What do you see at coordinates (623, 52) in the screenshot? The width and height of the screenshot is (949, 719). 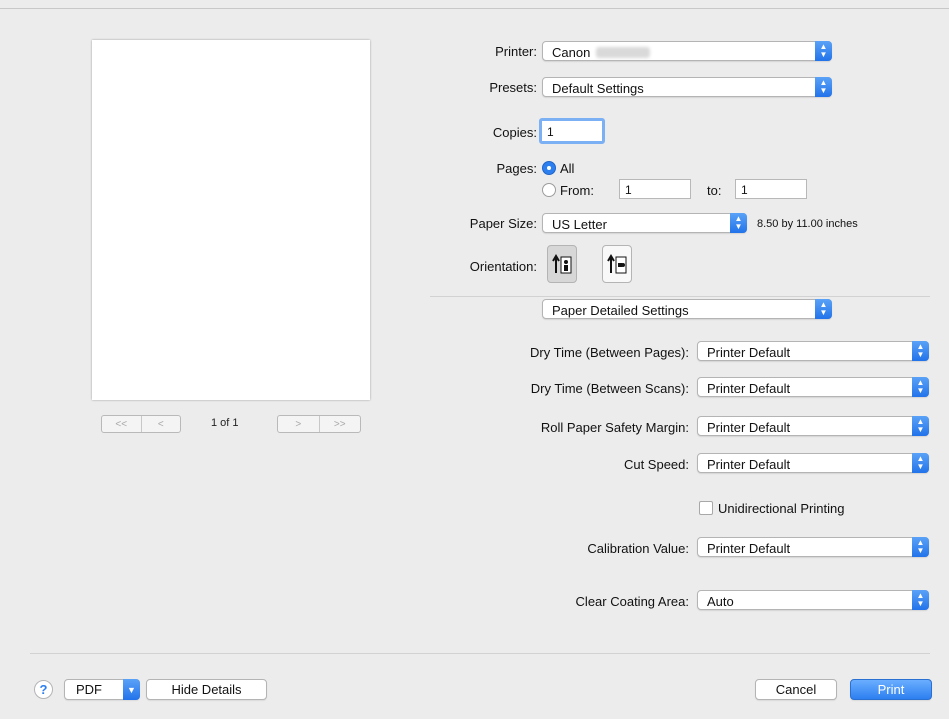 I see `redacted-model` at bounding box center [623, 52].